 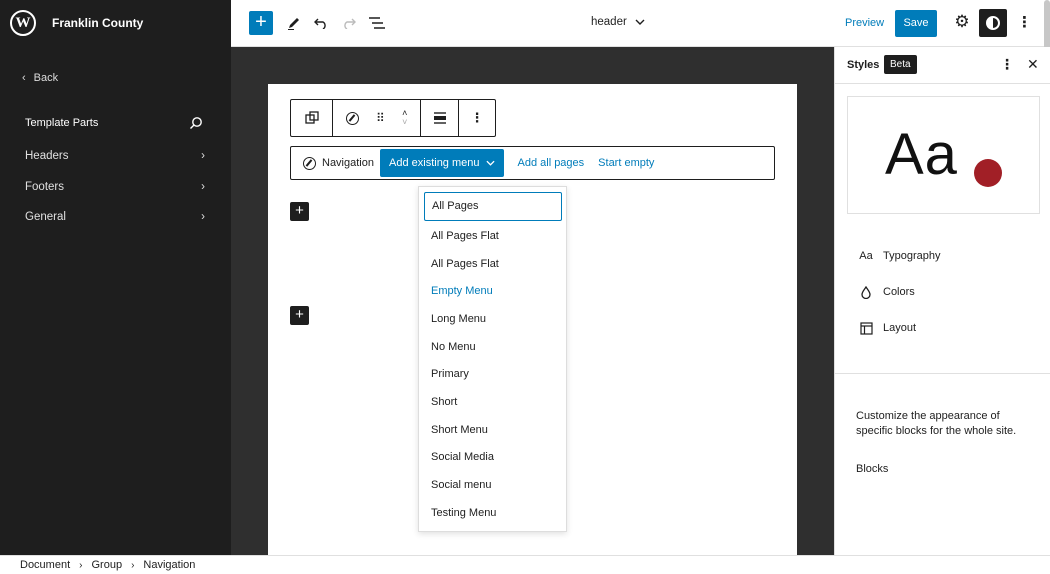 What do you see at coordinates (916, 23) in the screenshot?
I see `save-button: Save` at bounding box center [916, 23].